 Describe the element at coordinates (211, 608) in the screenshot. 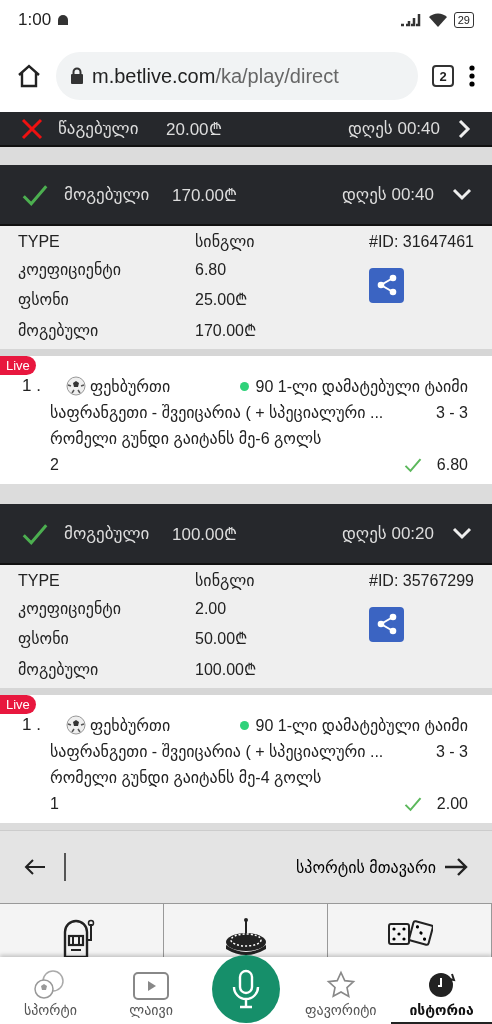

I see `detail-value: 2.00` at that location.